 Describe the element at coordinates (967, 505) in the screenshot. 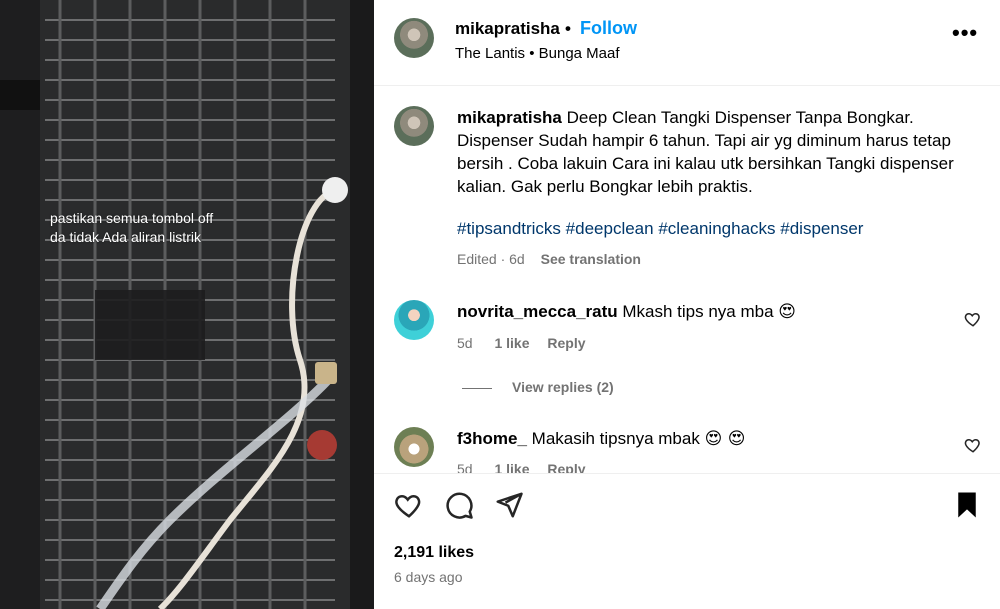

I see `bookmark-icon` at that location.